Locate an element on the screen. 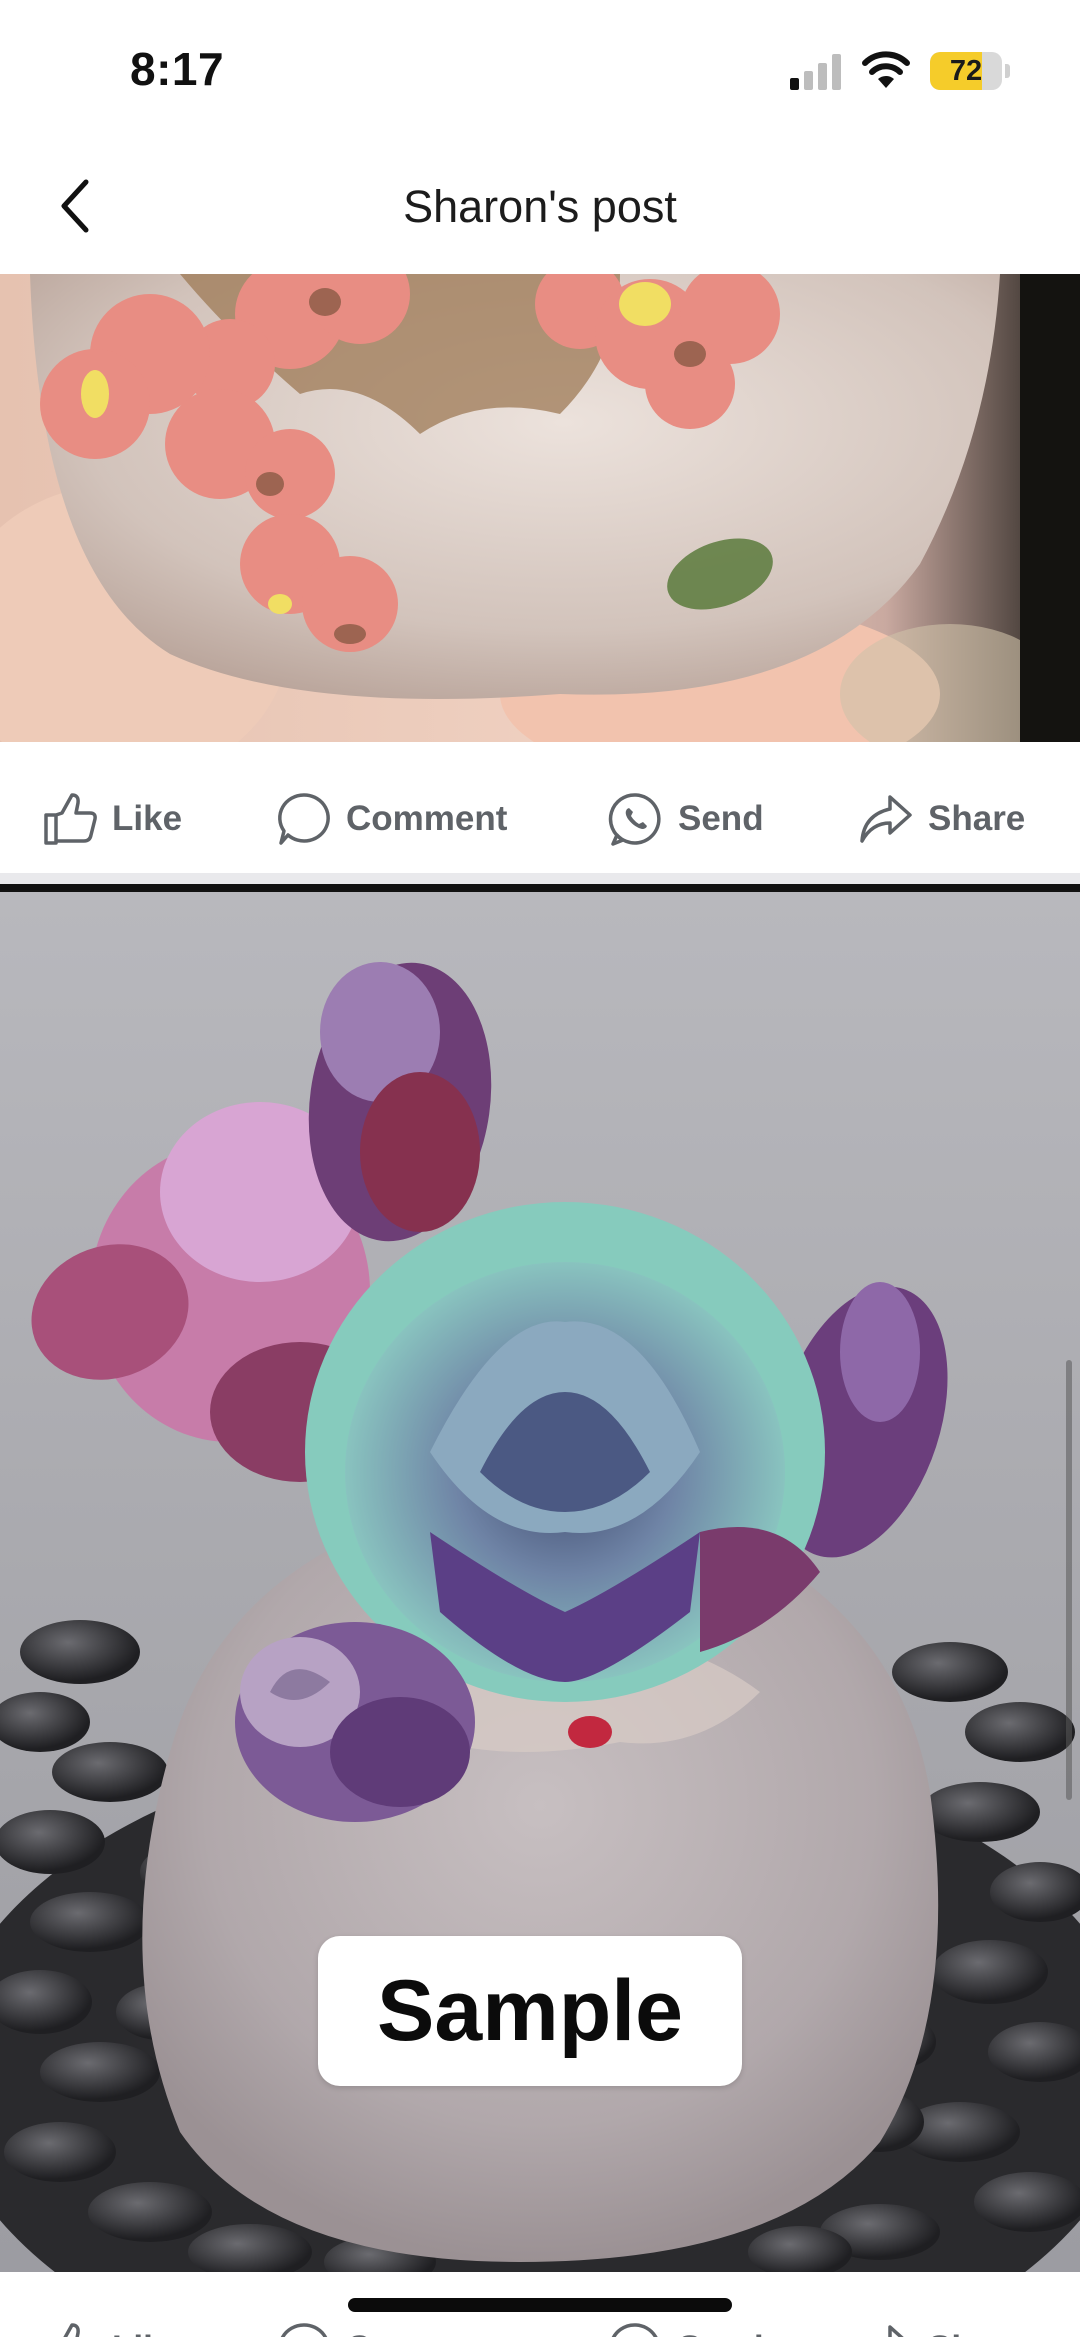 This screenshot has height=2337, width=1080. cellular-signal-icon is located at coordinates (815, 72).